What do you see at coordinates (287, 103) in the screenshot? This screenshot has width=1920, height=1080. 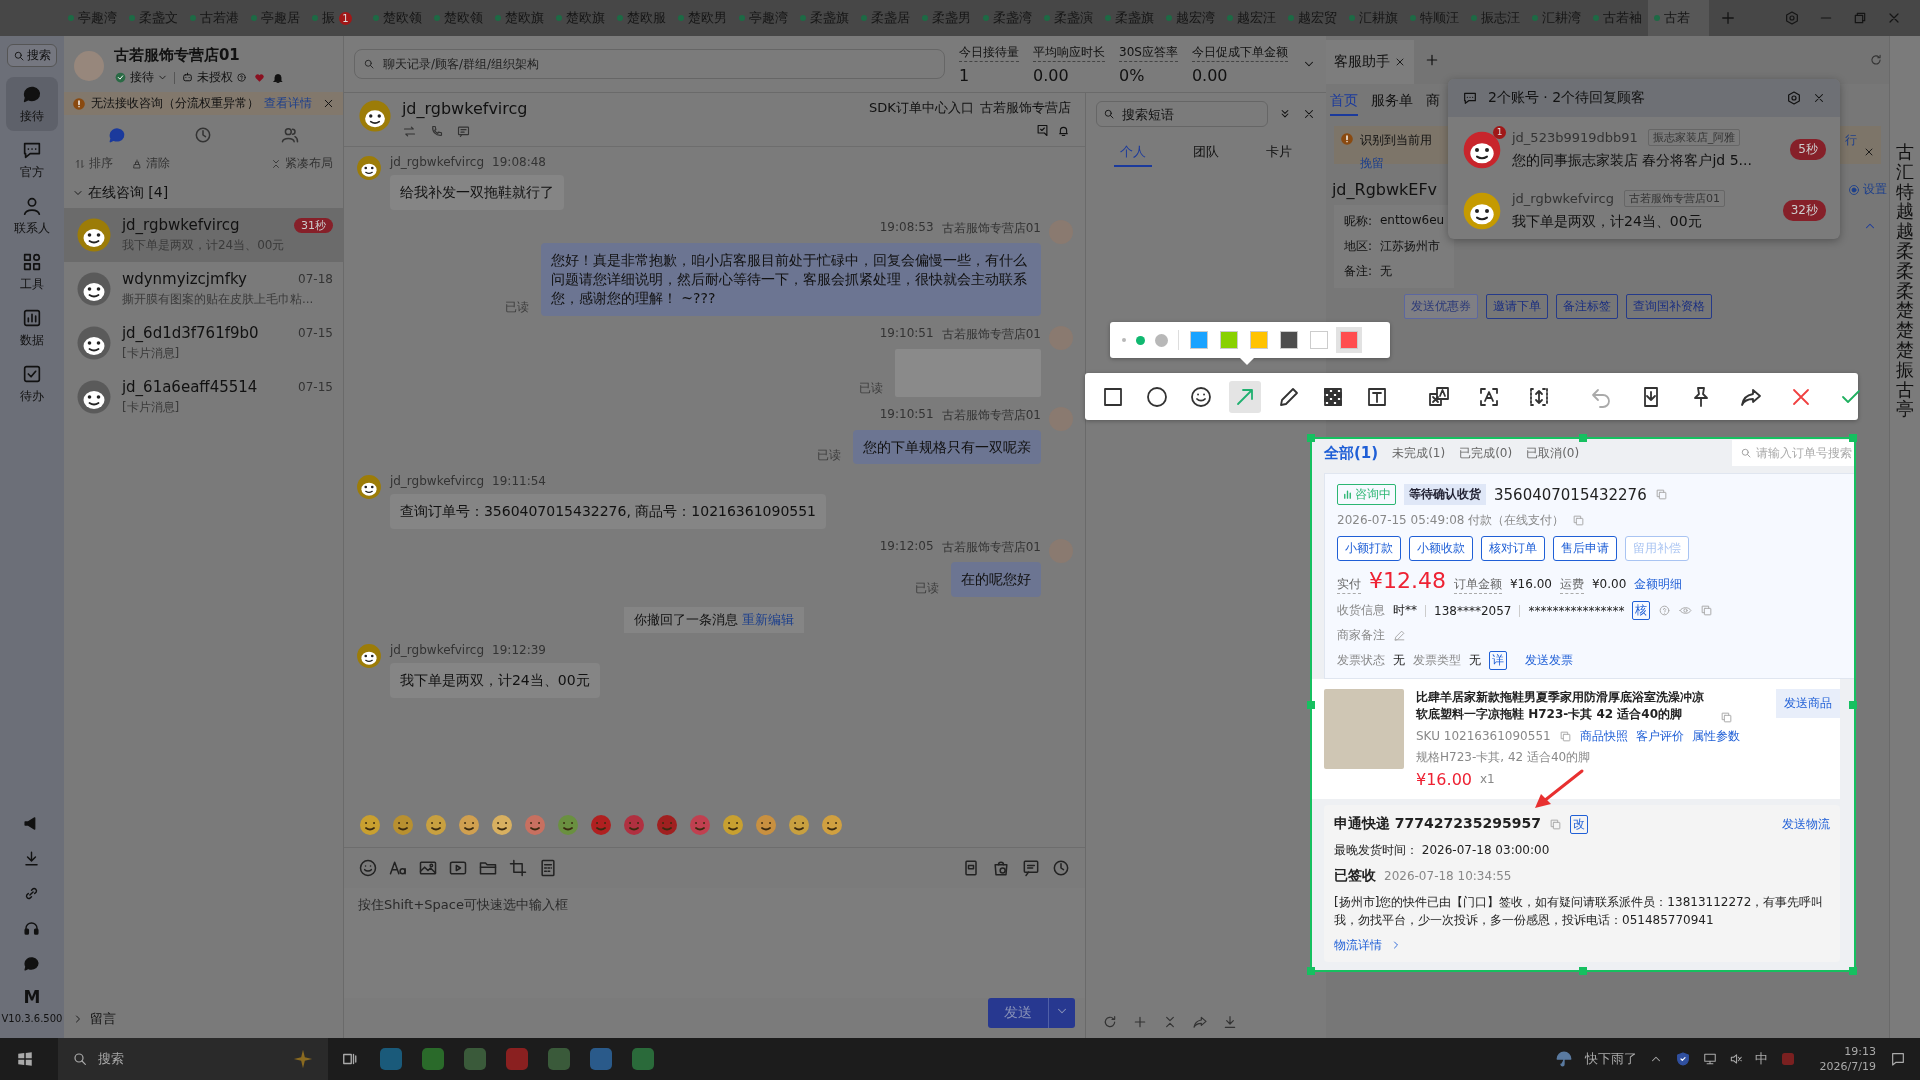 I see `details-link: 查看详情` at bounding box center [287, 103].